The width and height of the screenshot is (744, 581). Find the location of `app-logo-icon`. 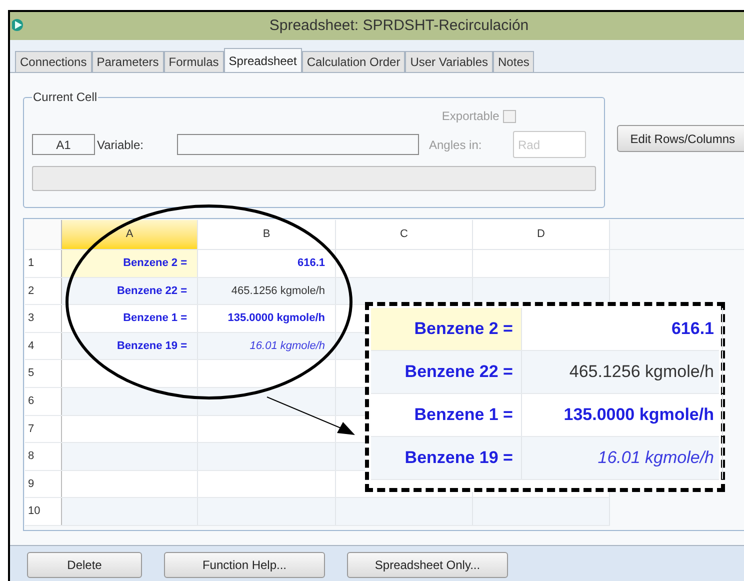

app-logo-icon is located at coordinates (19, 25).